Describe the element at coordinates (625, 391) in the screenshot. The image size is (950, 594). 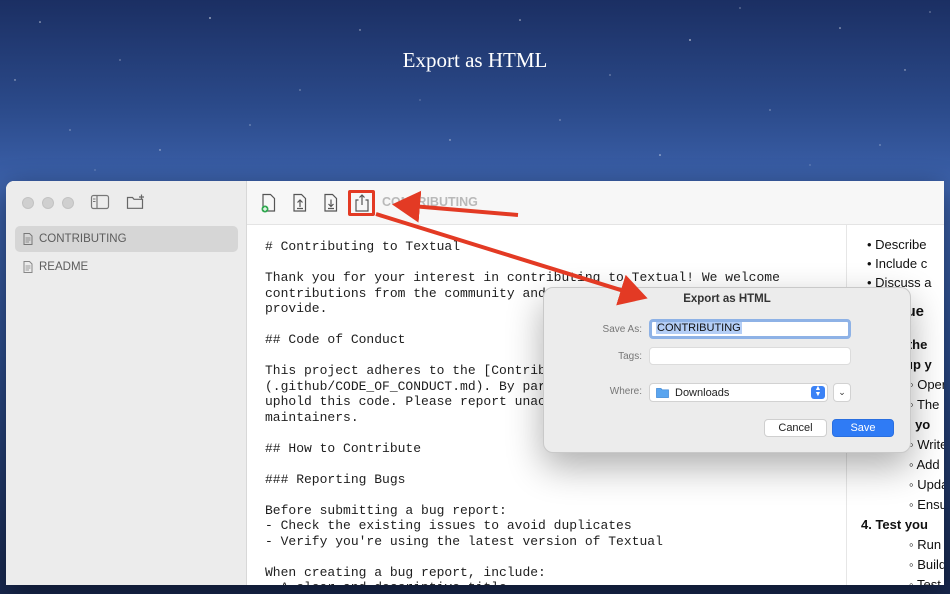
I see `where-label: Where:` at that location.